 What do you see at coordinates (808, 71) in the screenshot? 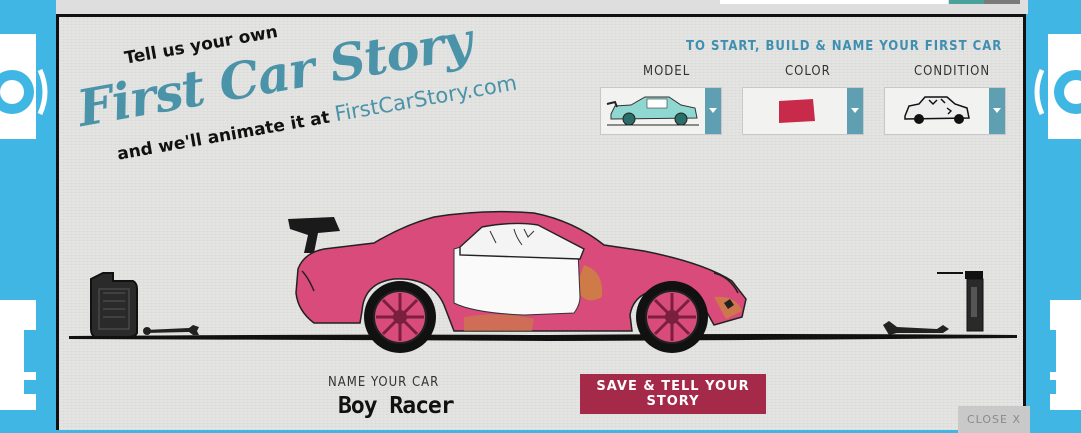
I see `color-label: COLOR` at bounding box center [808, 71].